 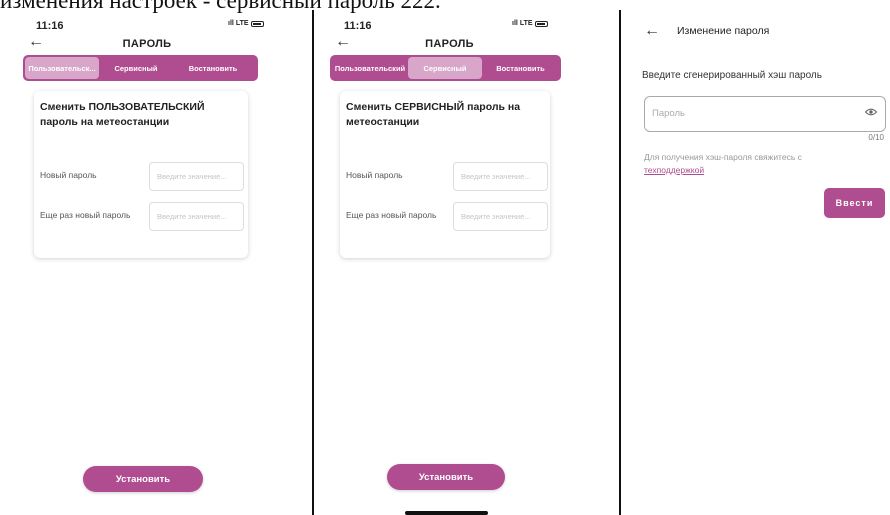 I want to click on home-indicator, so click(x=446, y=513).